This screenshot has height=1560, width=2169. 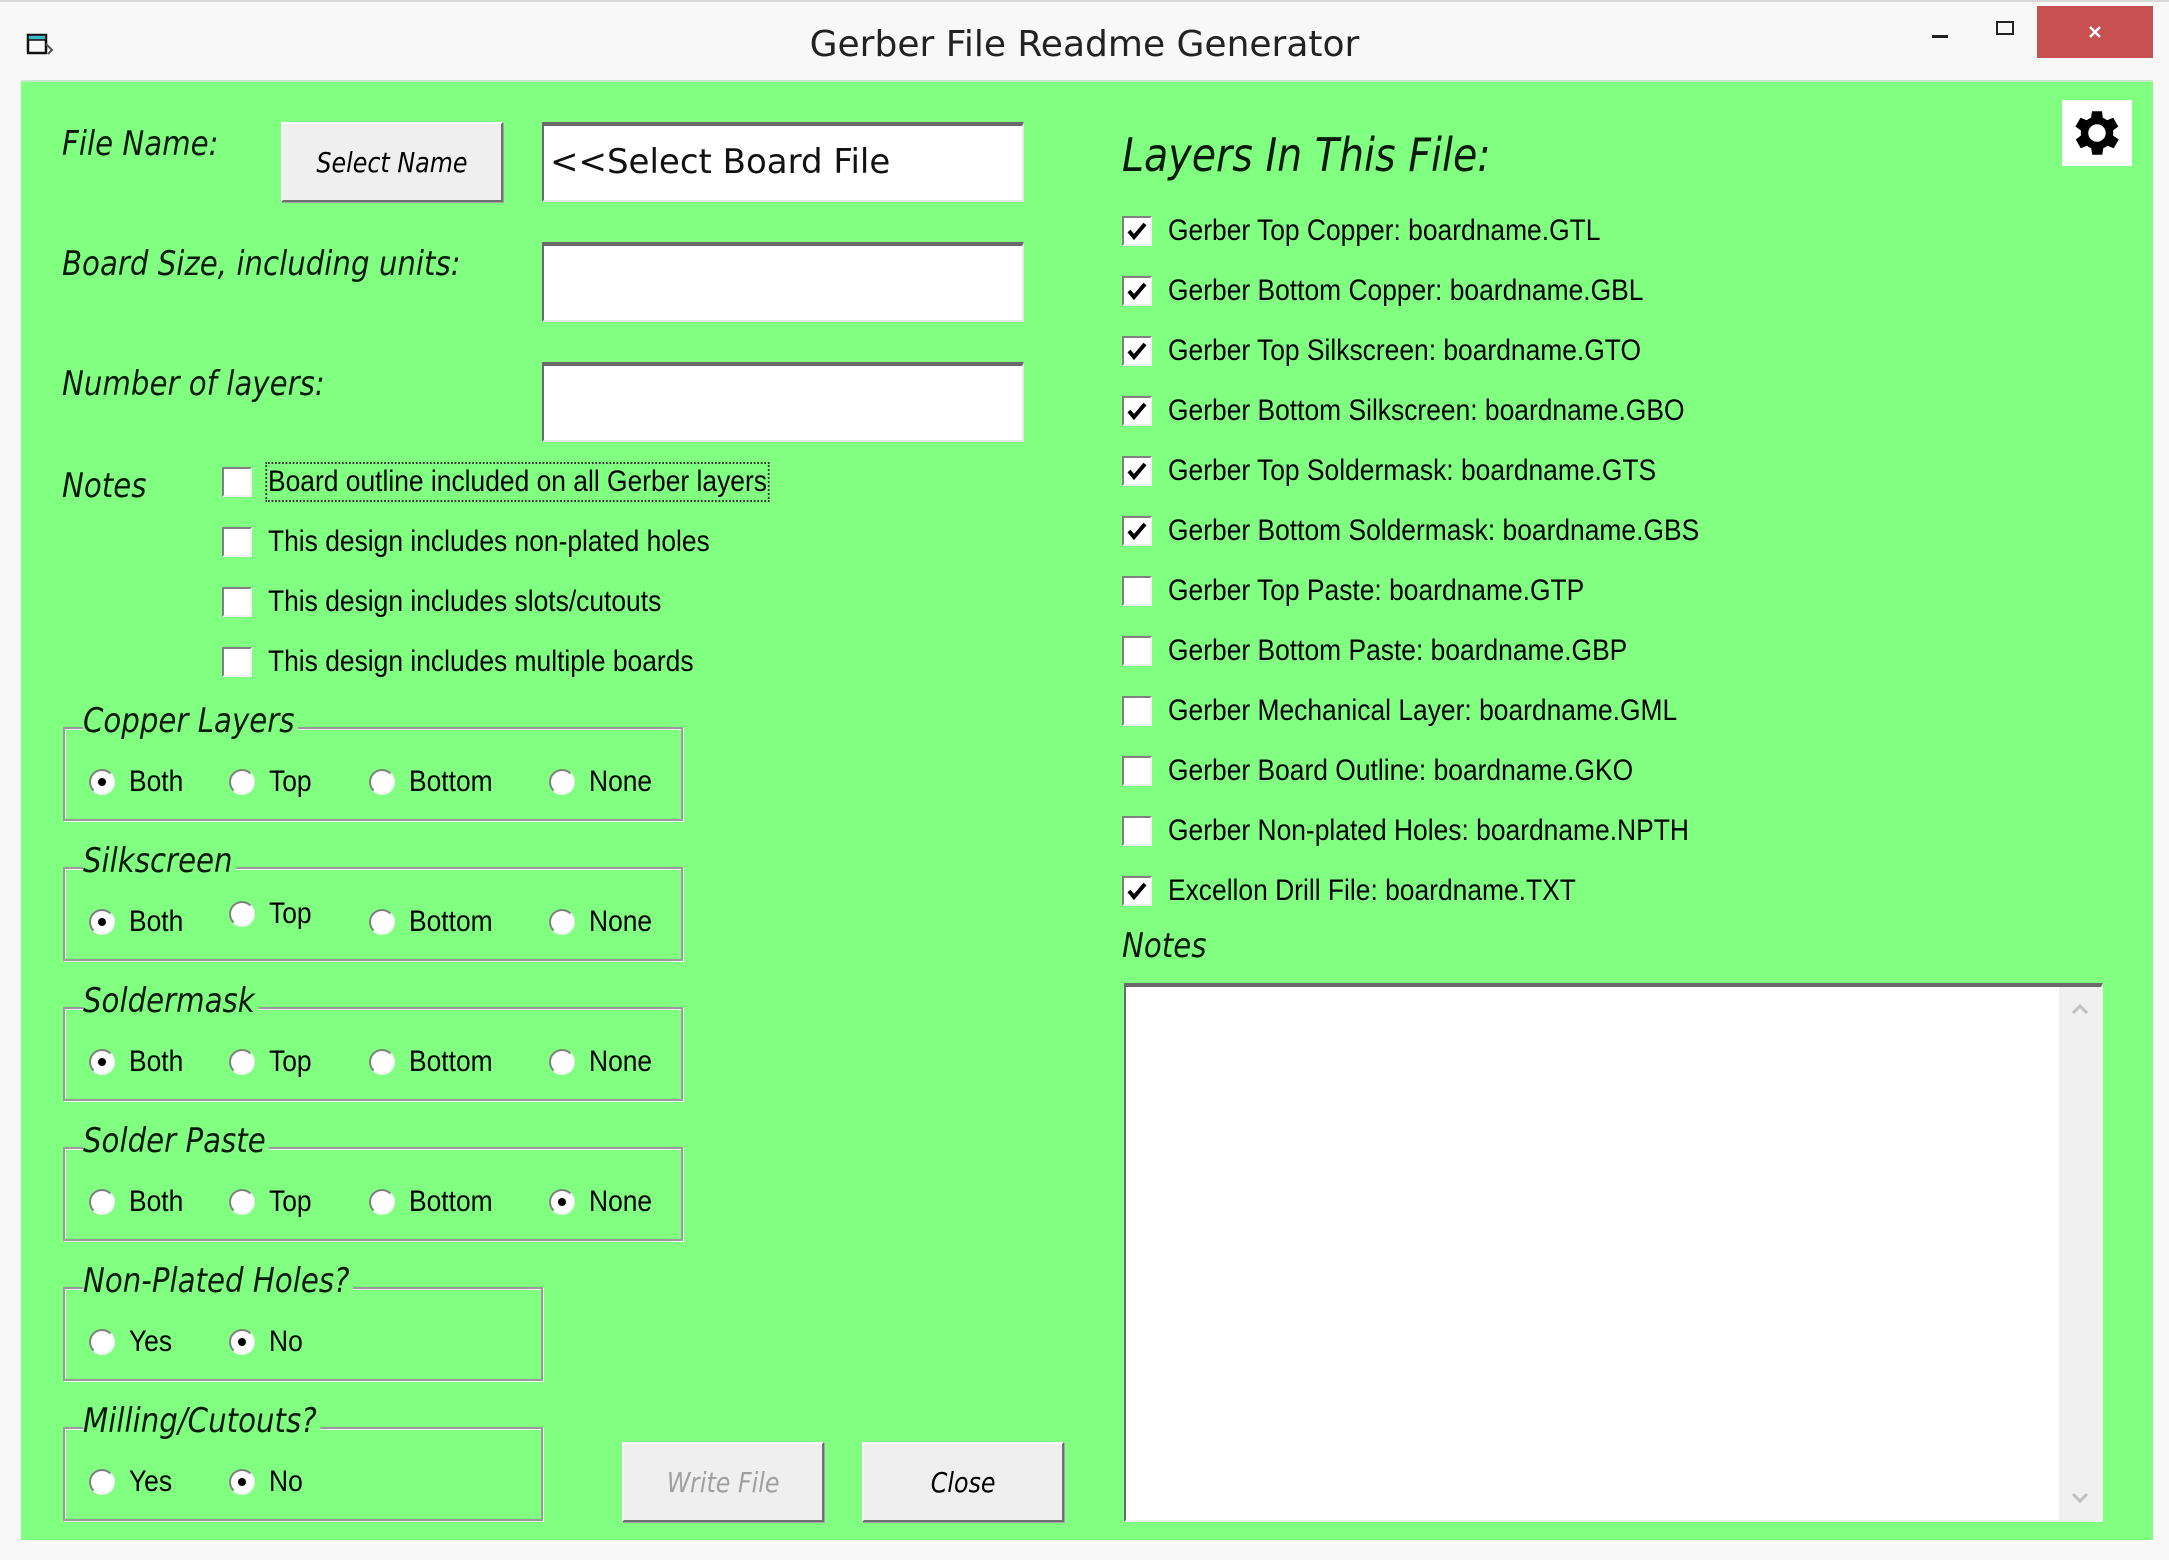 I want to click on layer-item: Excellon Drill File: boardname.TXT, so click(x=1377, y=891).